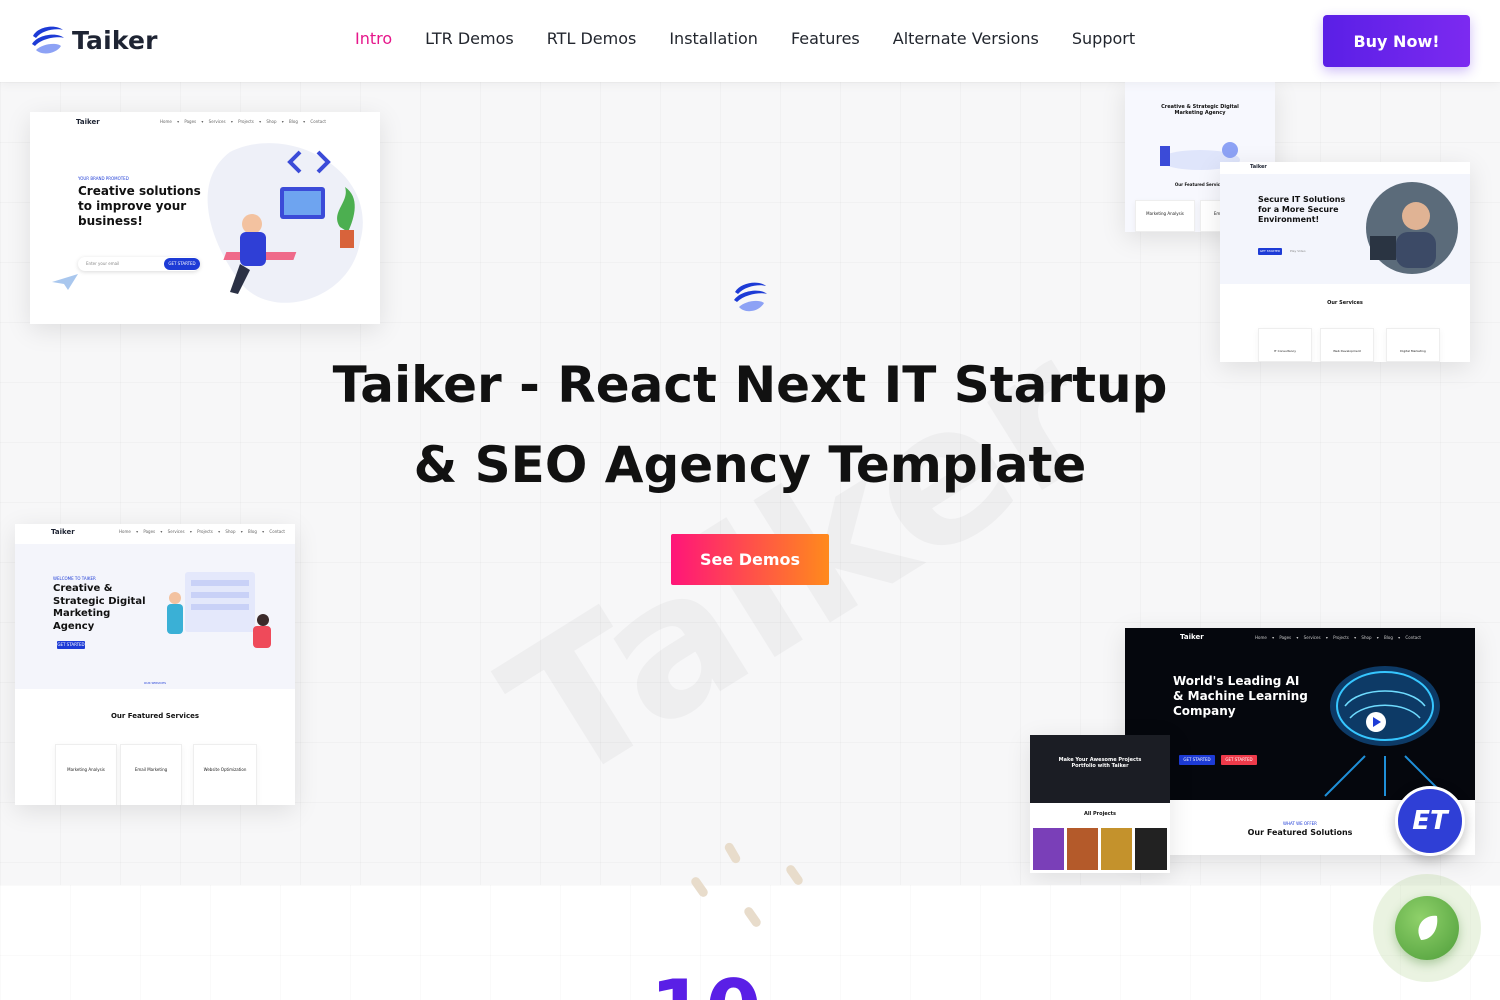 The image size is (1500, 1000). I want to click on see-demos-button: See Demos, so click(750, 559).